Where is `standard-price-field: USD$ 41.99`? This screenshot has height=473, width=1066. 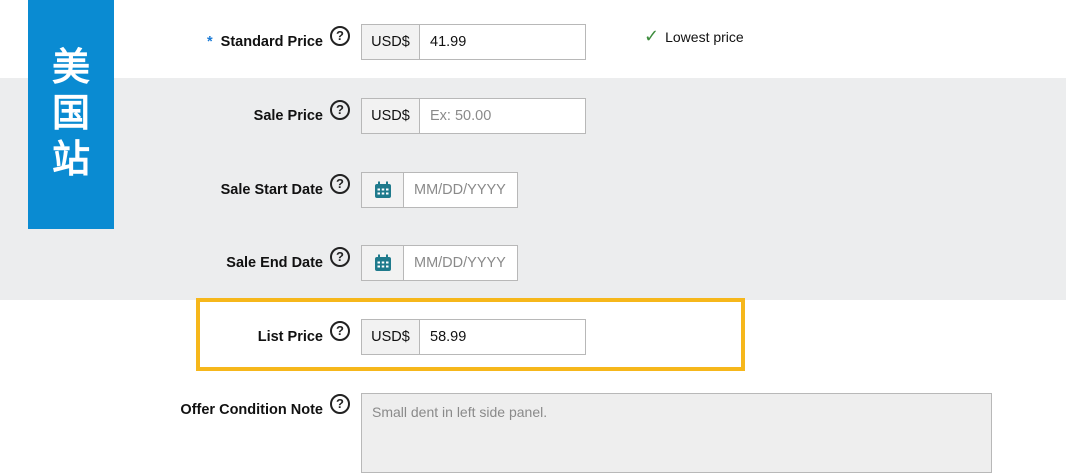 standard-price-field: USD$ 41.99 is located at coordinates (473, 42).